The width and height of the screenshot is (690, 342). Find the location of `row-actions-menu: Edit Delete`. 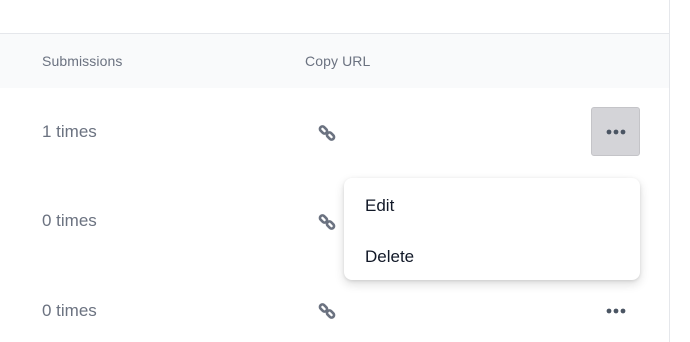

row-actions-menu: Edit Delete is located at coordinates (492, 229).